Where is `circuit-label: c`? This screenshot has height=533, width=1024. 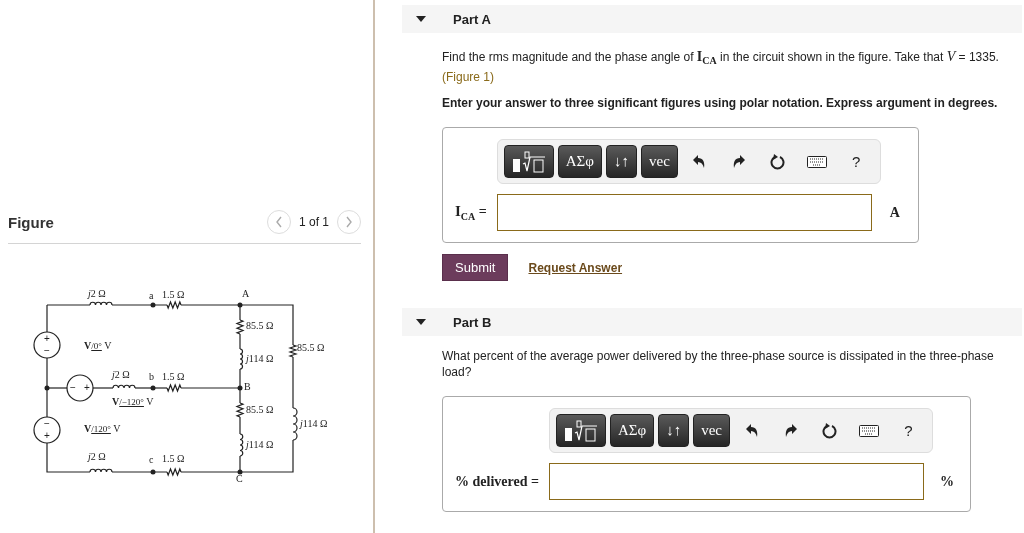
circuit-label: c is located at coordinates (151, 459).